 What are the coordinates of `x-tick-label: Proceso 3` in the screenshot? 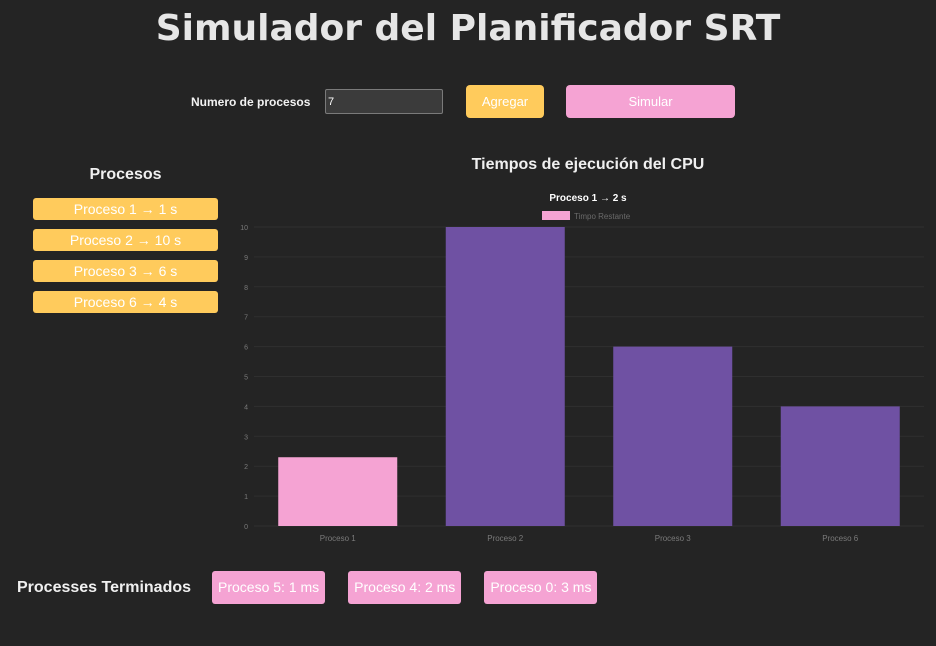 It's located at (673, 538).